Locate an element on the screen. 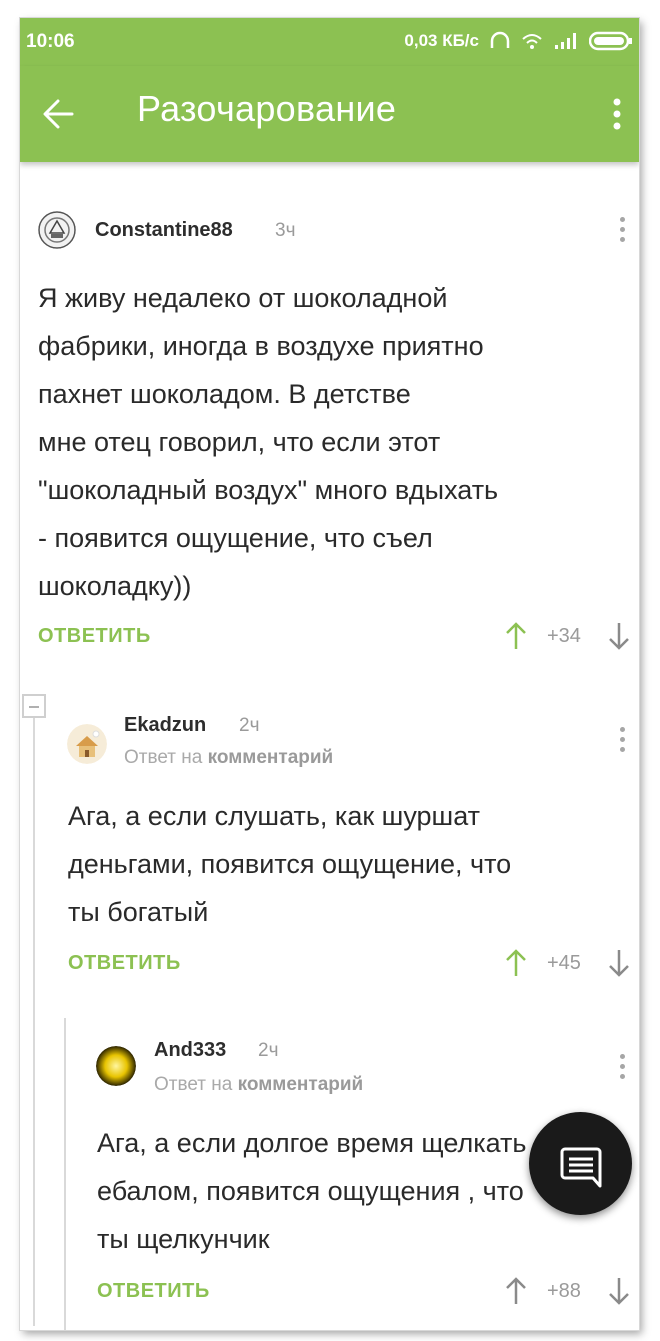 The width and height of the screenshot is (660, 1341). comment-author: And333 is located at coordinates (190, 1050).